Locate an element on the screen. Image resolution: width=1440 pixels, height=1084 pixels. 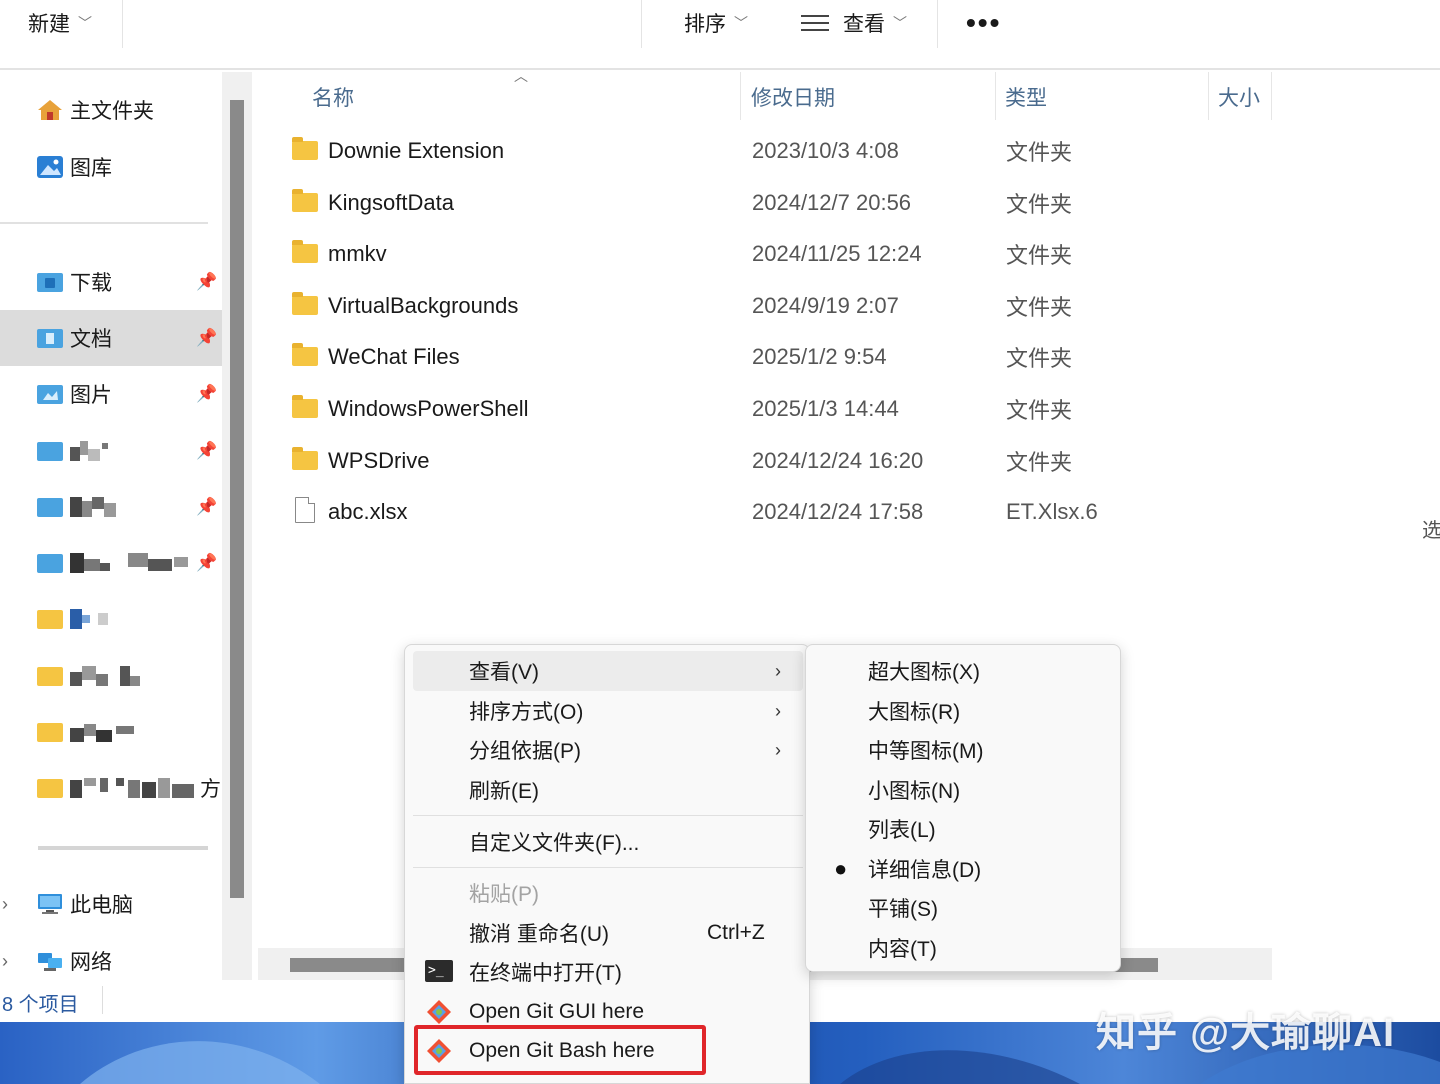
sort-ascending-icon: ︿ is located at coordinates (521, 76).